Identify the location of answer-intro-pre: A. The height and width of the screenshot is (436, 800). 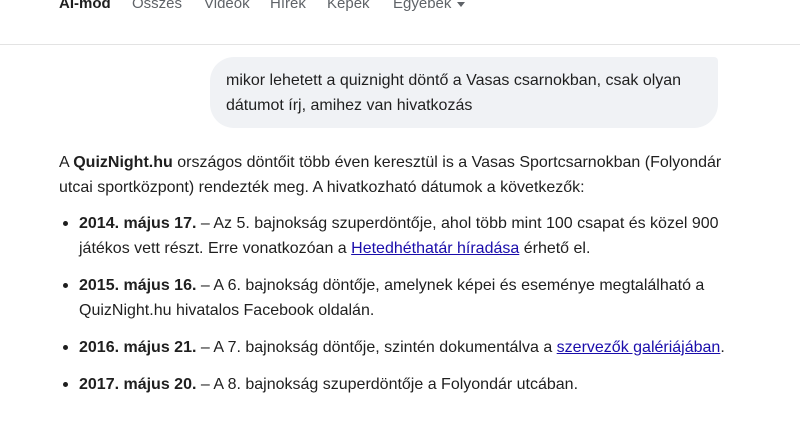
(66, 162).